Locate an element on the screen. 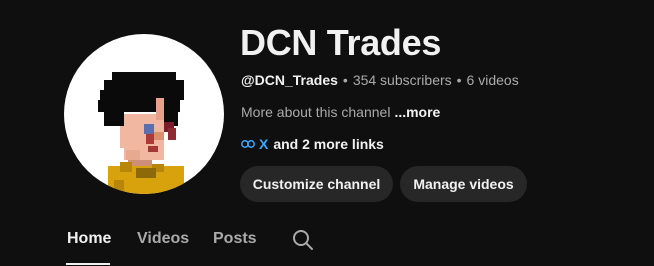 The width and height of the screenshot is (654, 266). video-count: 6 videos is located at coordinates (492, 80).